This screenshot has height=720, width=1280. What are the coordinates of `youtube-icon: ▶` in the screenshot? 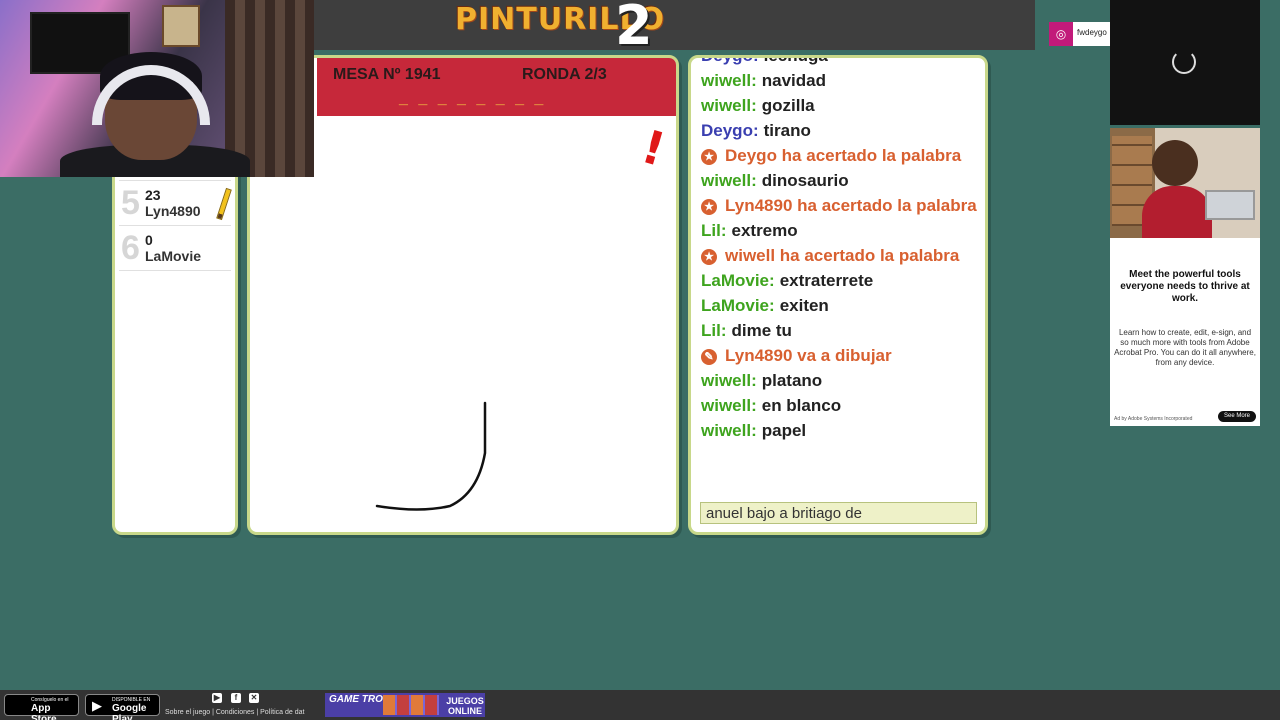 It's located at (217, 698).